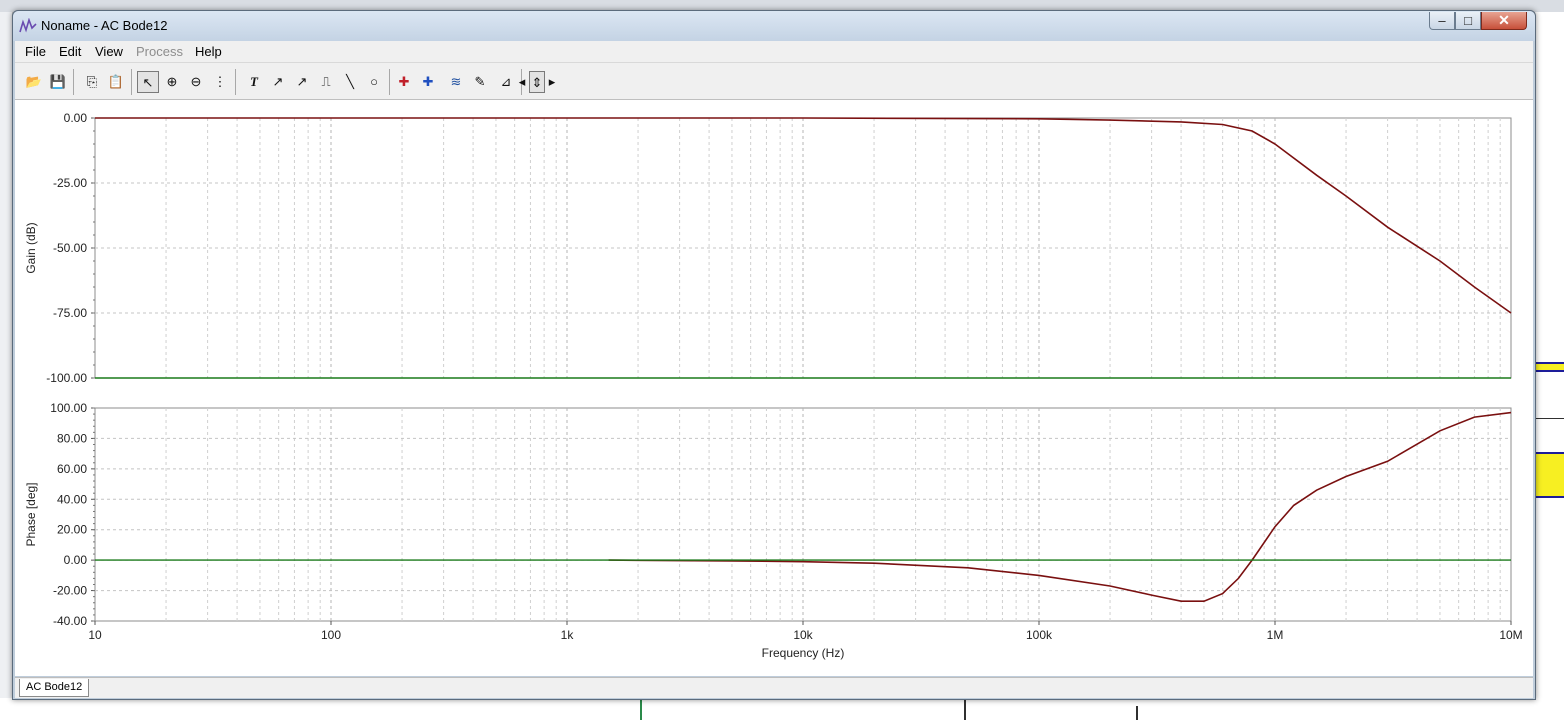 This screenshot has width=1564, height=720. Describe the element at coordinates (350, 82) in the screenshot. I see `line-tool-icon: ╲` at that location.